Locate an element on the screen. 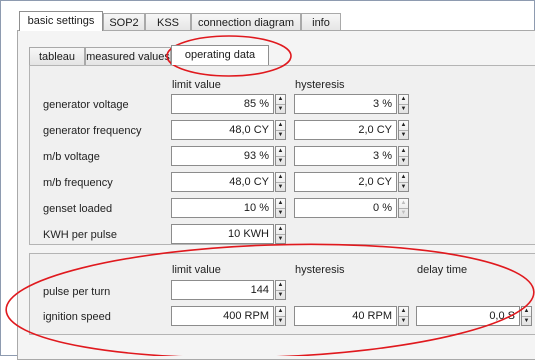 The height and width of the screenshot is (360, 535). col-header-hysteresis-2: hysteresis is located at coordinates (320, 270).